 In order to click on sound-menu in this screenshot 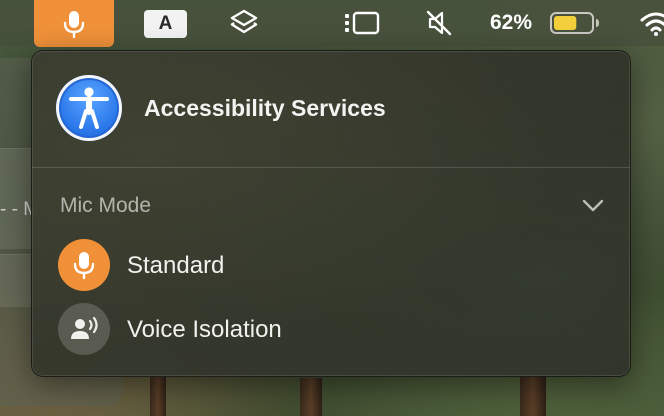, I will do `click(439, 23)`.